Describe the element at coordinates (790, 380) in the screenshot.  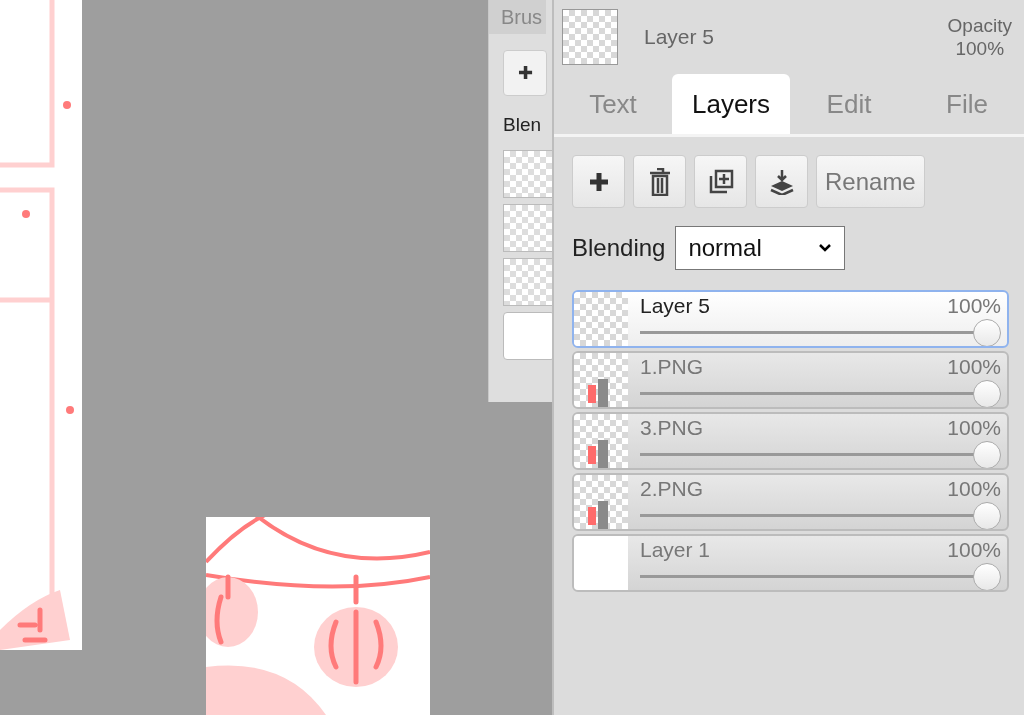
I see `layer-row: 1.PNG 100%` at that location.